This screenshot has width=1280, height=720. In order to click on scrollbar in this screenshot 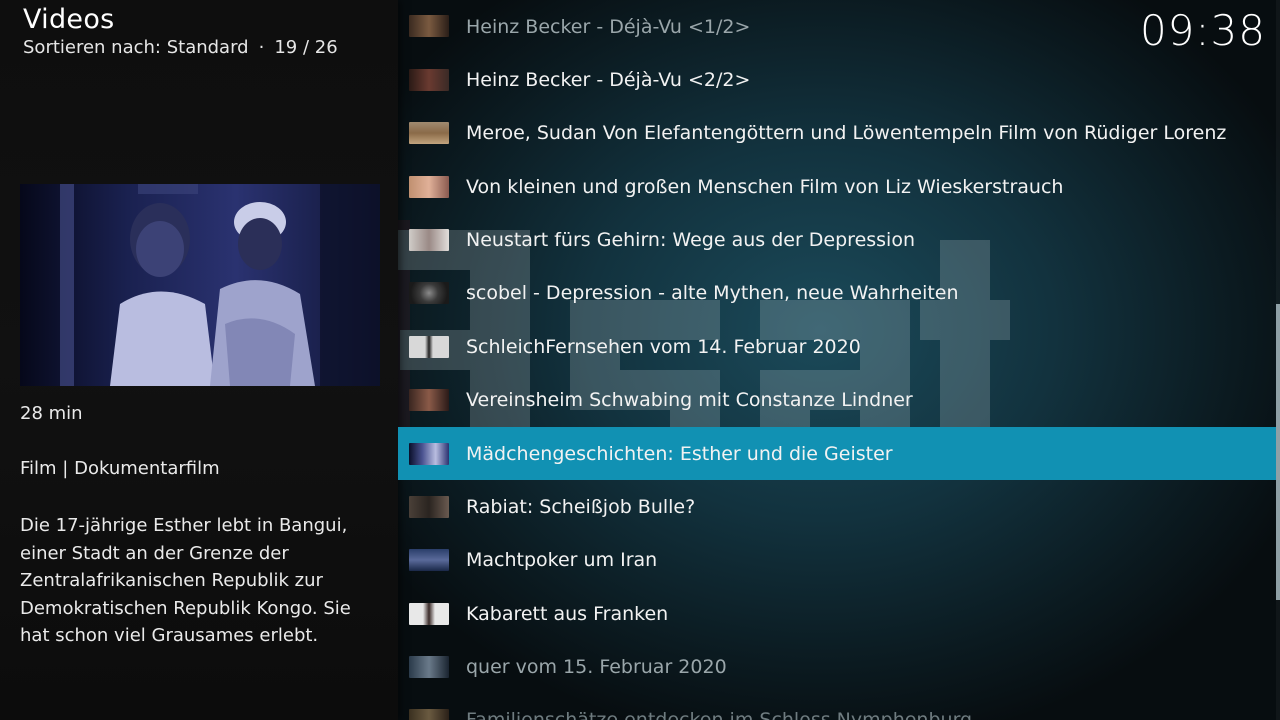, I will do `click(1278, 360)`.